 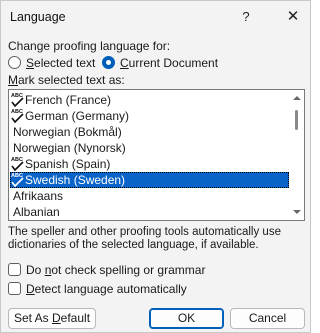 What do you see at coordinates (108, 62) in the screenshot?
I see `radio-current-document-button` at bounding box center [108, 62].